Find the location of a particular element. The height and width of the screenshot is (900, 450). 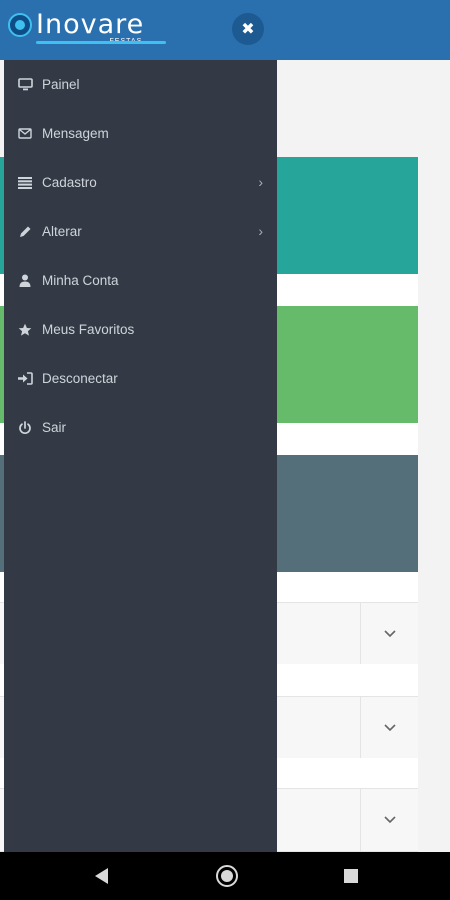

star-icon is located at coordinates (25, 330).